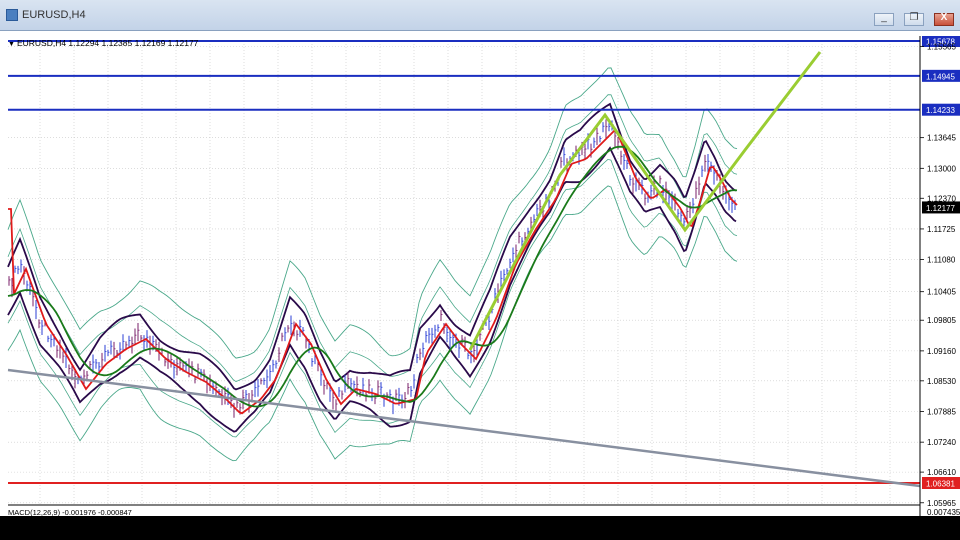 This screenshot has width=960, height=540. Describe the element at coordinates (70, 512) in the screenshot. I see `indicator-caption: MACD(12,26,9) -0.001976 -0.000847` at that location.